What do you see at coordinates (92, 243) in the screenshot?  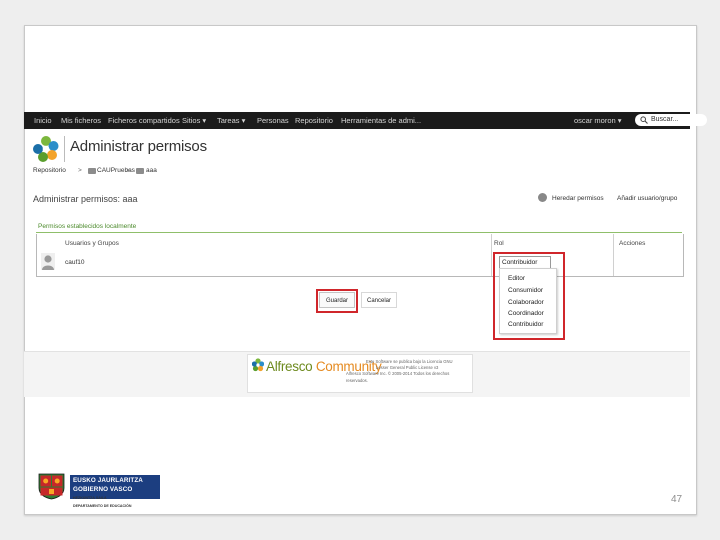 I see `column-header-users: Usuarios y Grupos` at bounding box center [92, 243].